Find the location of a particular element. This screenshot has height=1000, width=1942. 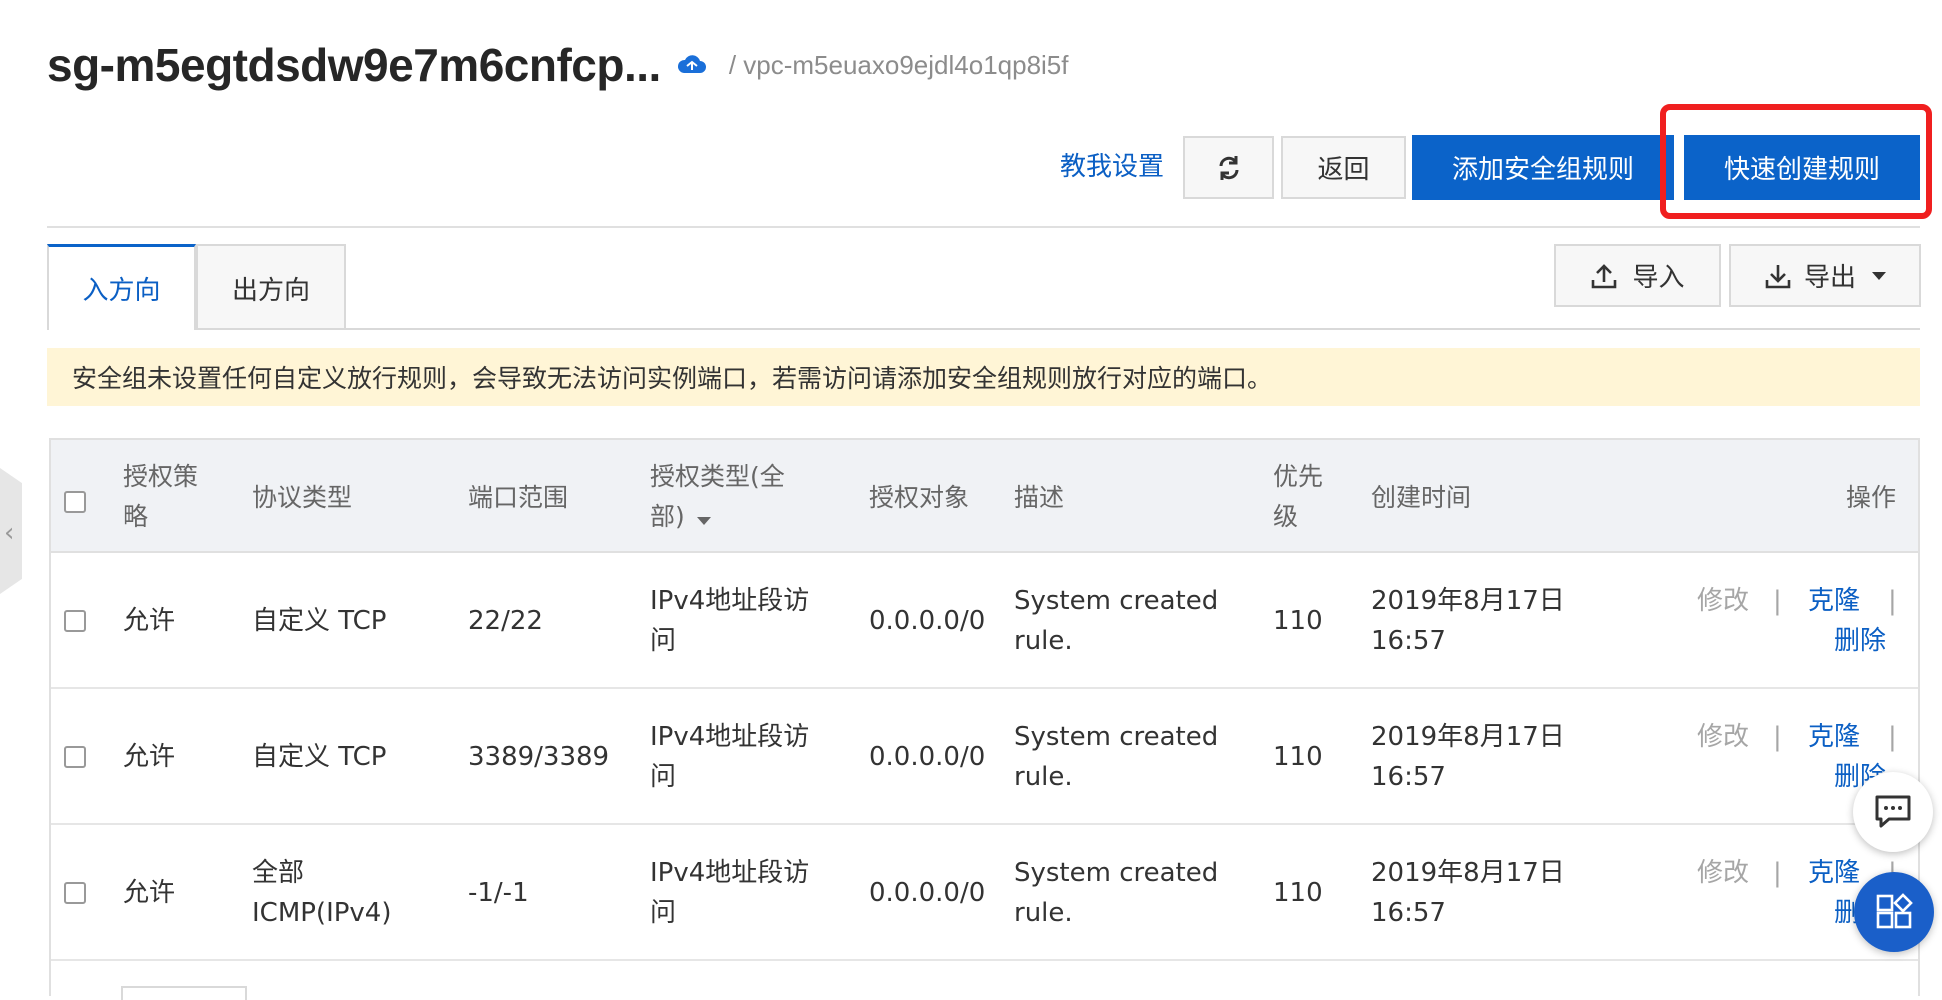

cell-port: 22/22 is located at coordinates (505, 621).